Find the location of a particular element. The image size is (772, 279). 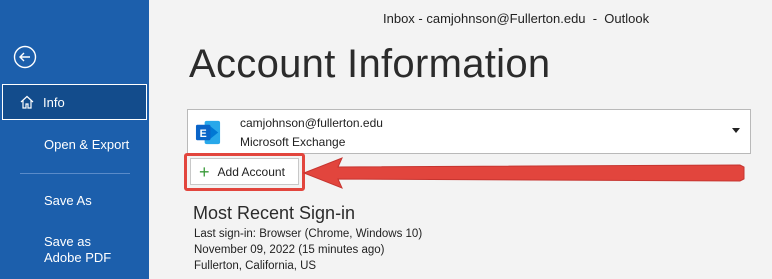

sidebar-item-label: Save as Adobe PDF is located at coordinates (78, 249).